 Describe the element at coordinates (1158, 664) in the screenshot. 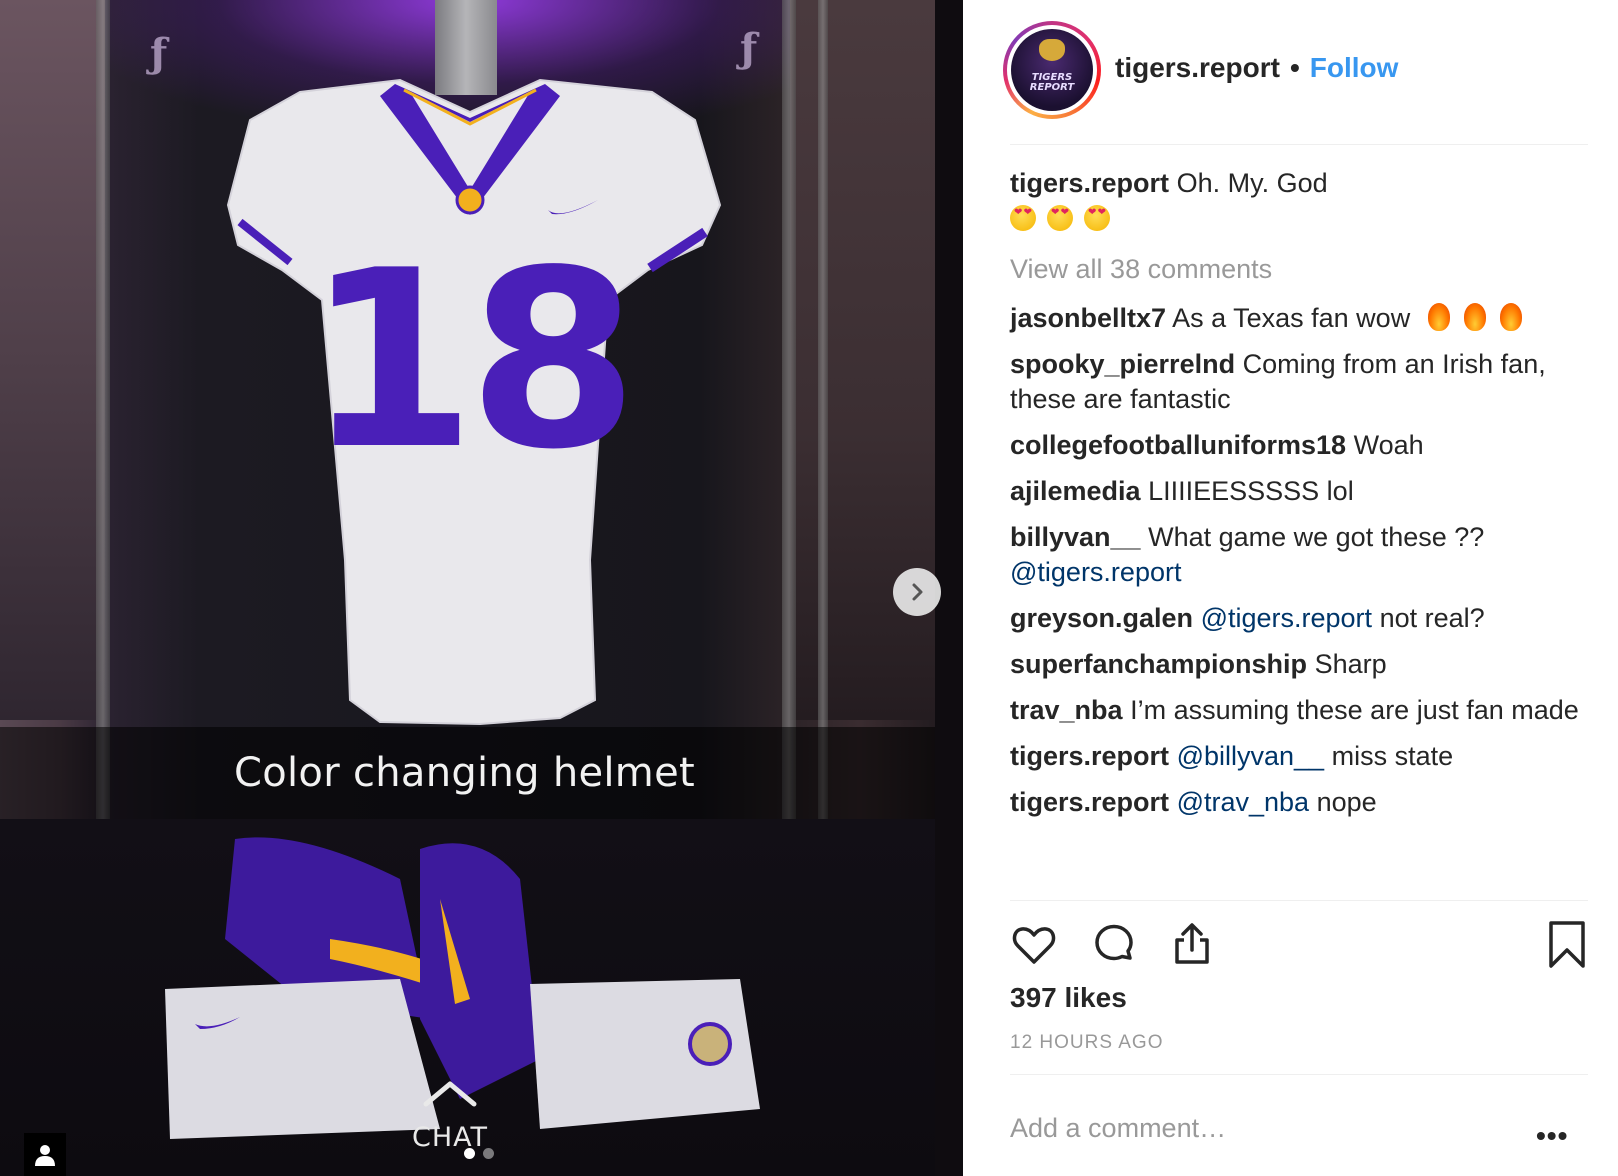

I see `comment-username: superfanchampionship` at that location.